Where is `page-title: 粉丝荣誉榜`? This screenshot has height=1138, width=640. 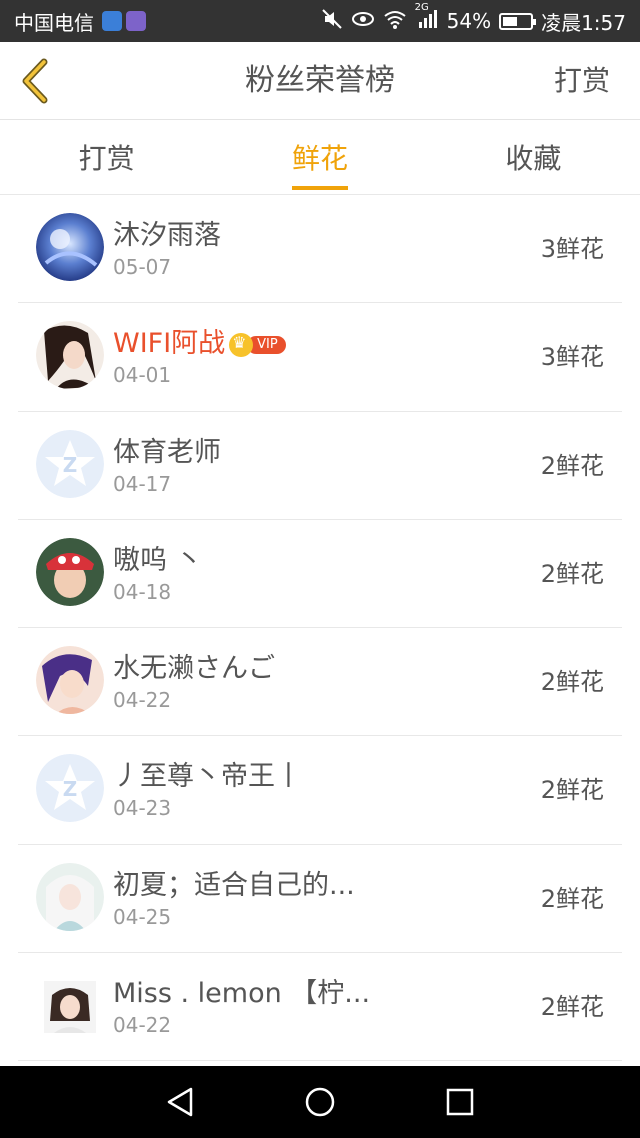
page-title: 粉丝荣誉榜 is located at coordinates (320, 80).